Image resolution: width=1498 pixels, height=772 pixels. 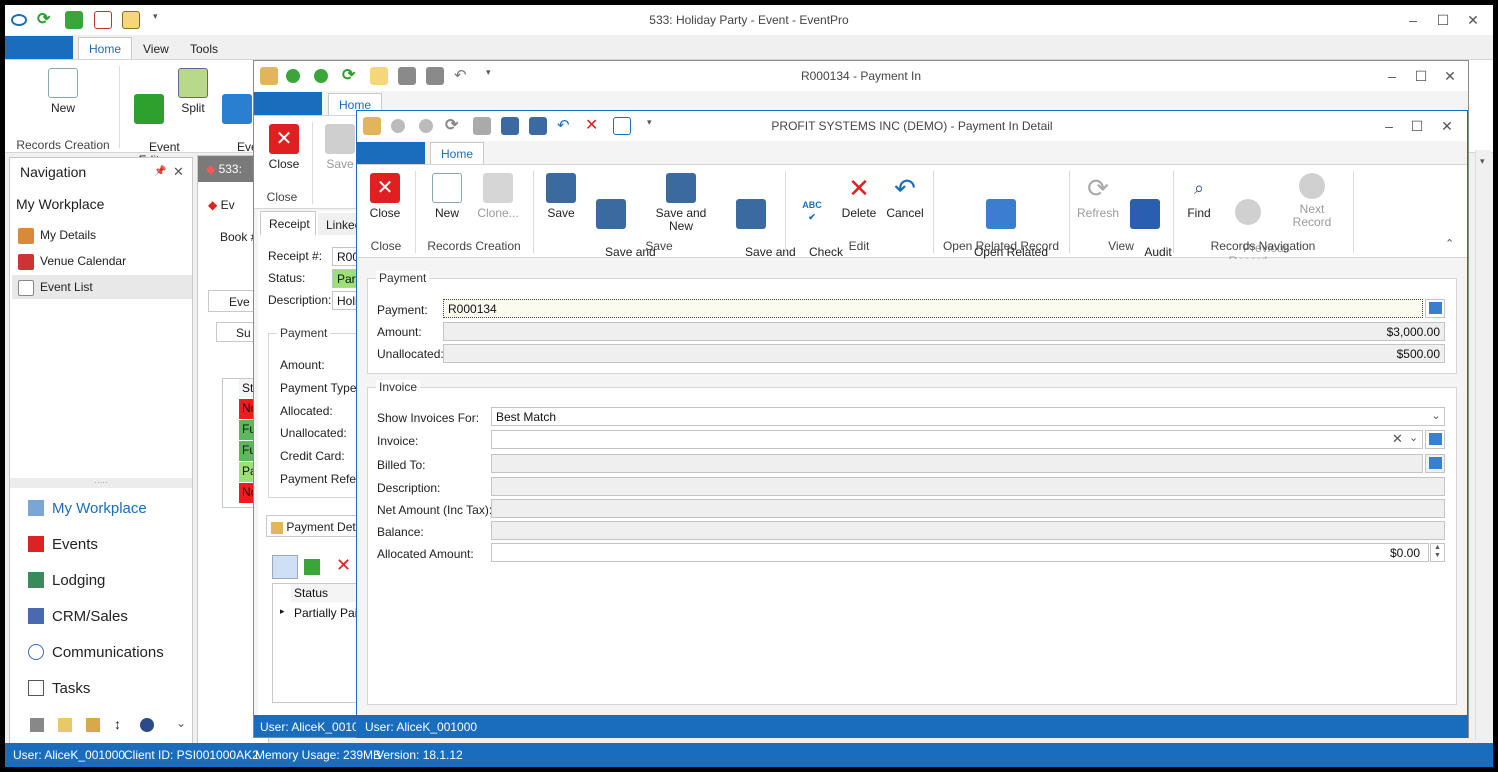 What do you see at coordinates (36, 544) in the screenshot?
I see `pin-icon` at bounding box center [36, 544].